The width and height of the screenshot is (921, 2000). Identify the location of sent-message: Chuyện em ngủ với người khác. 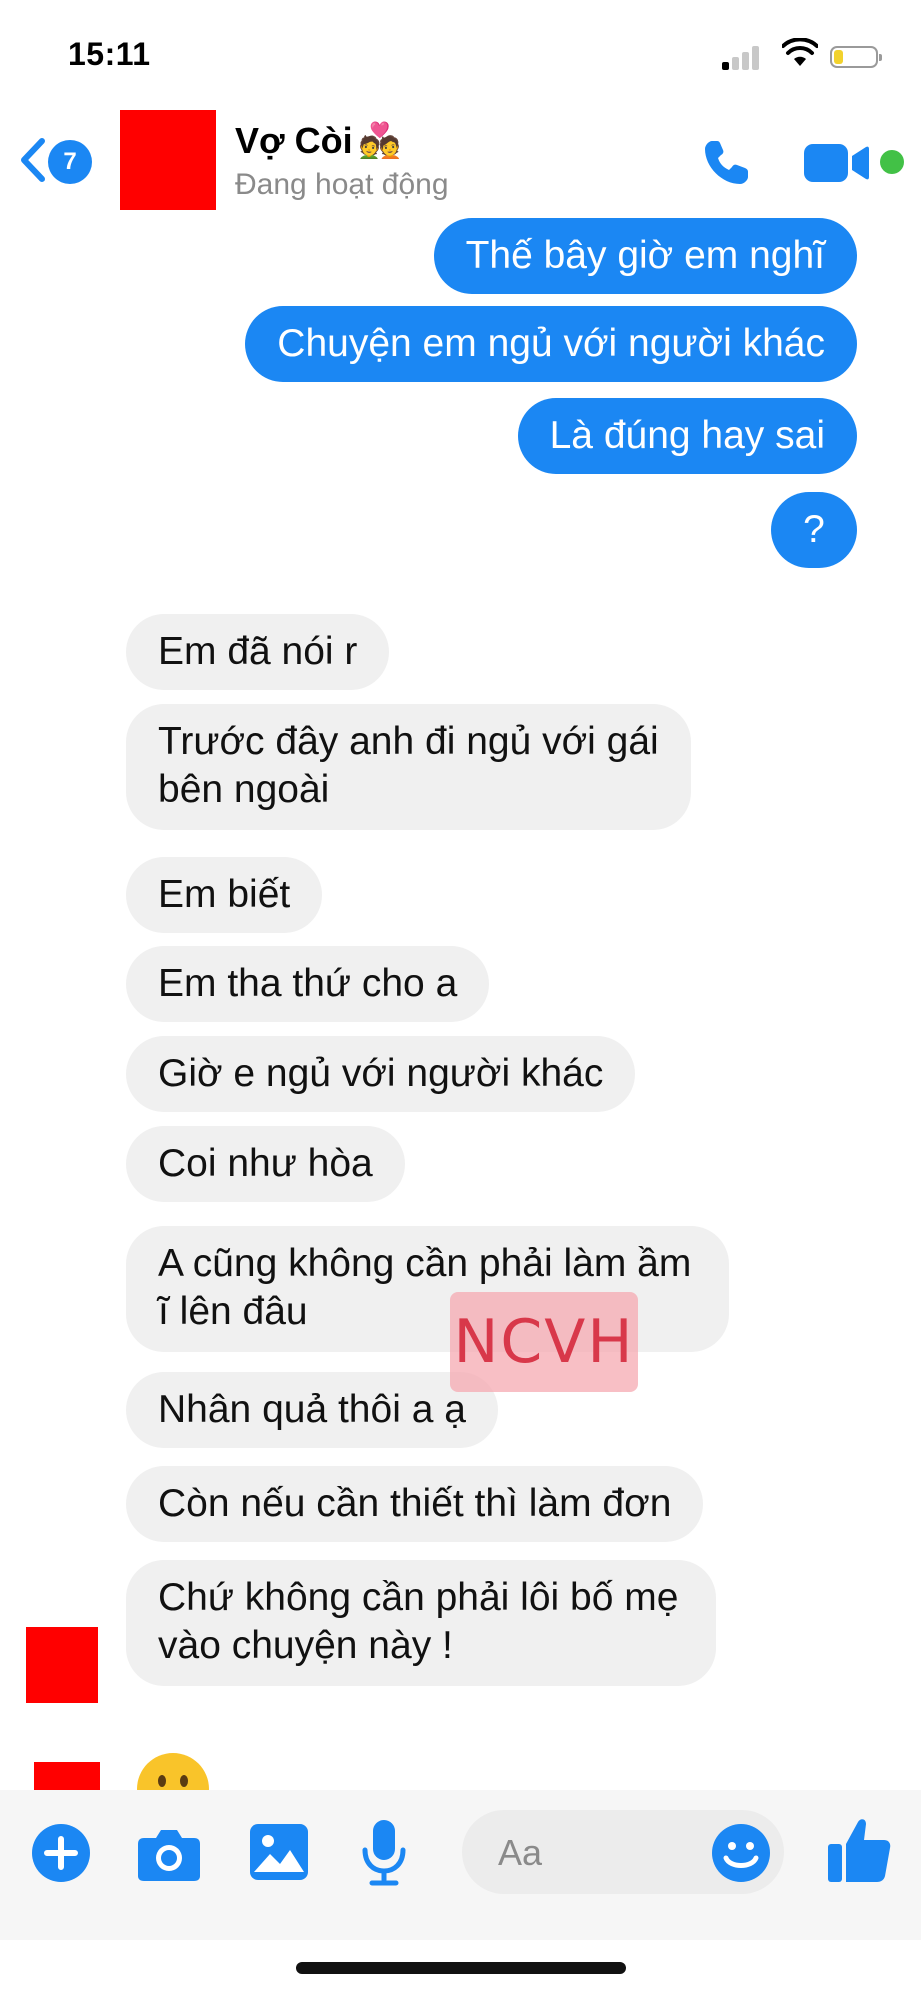
(551, 344).